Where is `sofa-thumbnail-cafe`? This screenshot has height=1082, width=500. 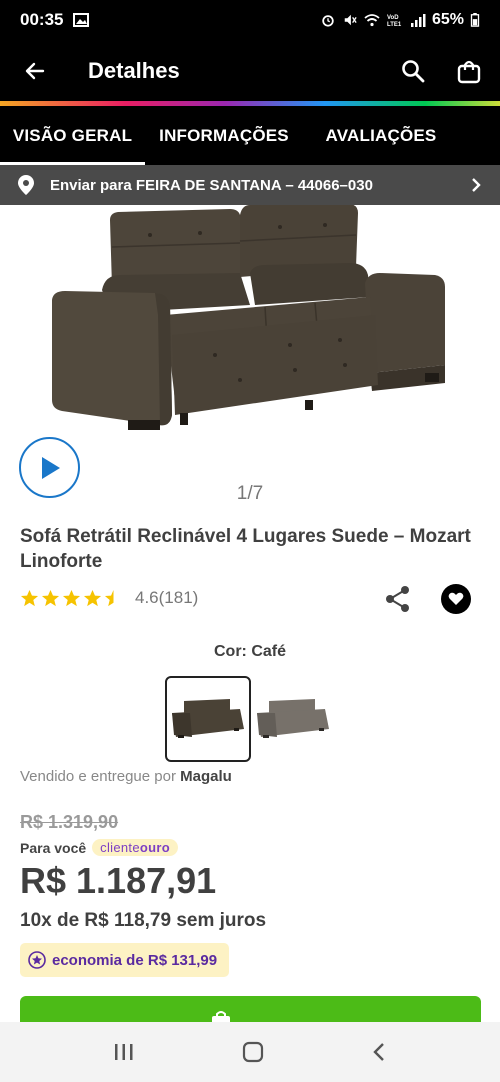
sofa-thumbnail-cafe is located at coordinates (208, 718).